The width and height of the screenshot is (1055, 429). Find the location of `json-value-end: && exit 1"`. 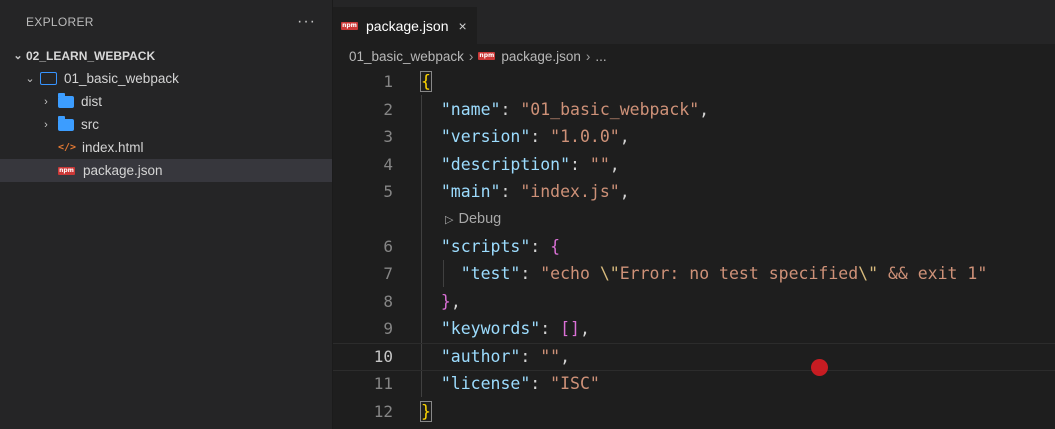

json-value-end: && exit 1" is located at coordinates (933, 274).